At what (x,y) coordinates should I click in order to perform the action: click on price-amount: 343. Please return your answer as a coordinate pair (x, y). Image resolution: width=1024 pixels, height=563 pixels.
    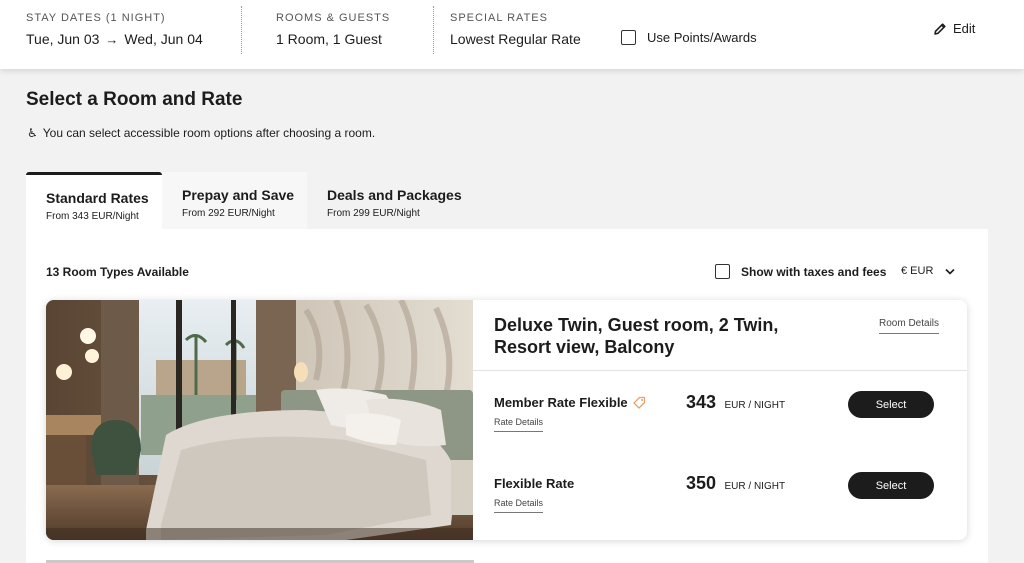
    Looking at the image, I should click on (701, 402).